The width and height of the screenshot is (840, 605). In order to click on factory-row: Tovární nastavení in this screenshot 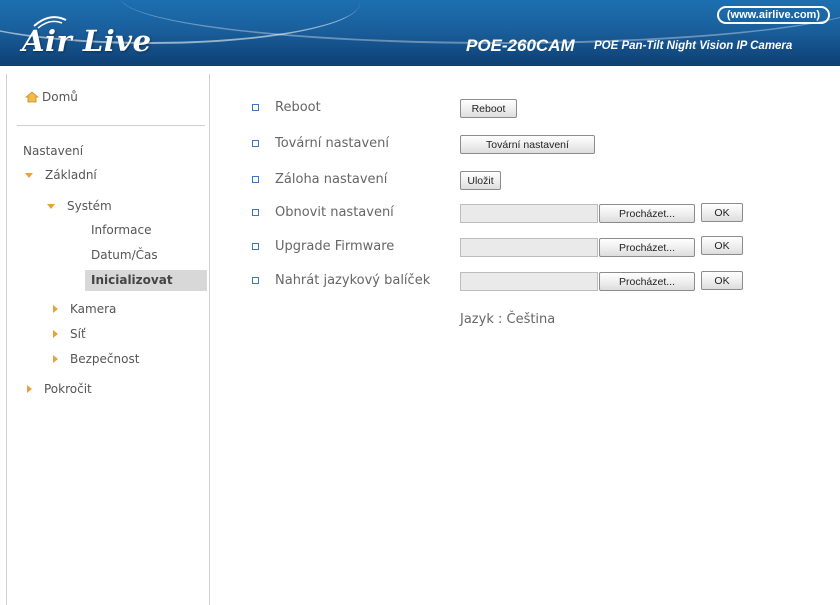, I will do `click(320, 143)`.